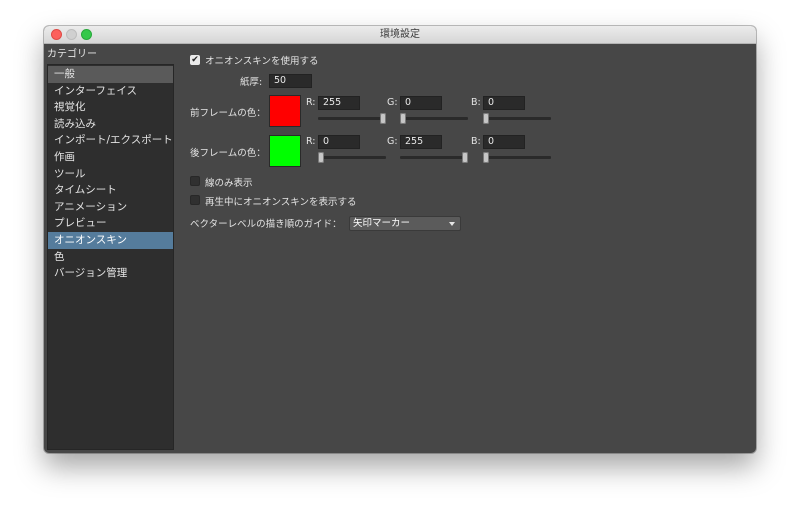 The height and width of the screenshot is (518, 800). I want to click on front-g-slider-track, so click(434, 118).